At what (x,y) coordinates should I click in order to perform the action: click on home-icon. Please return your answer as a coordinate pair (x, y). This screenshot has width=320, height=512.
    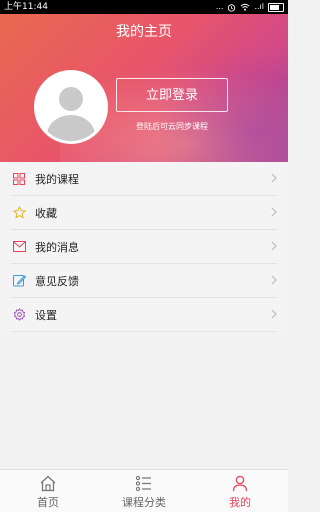
    Looking at the image, I should click on (48, 483).